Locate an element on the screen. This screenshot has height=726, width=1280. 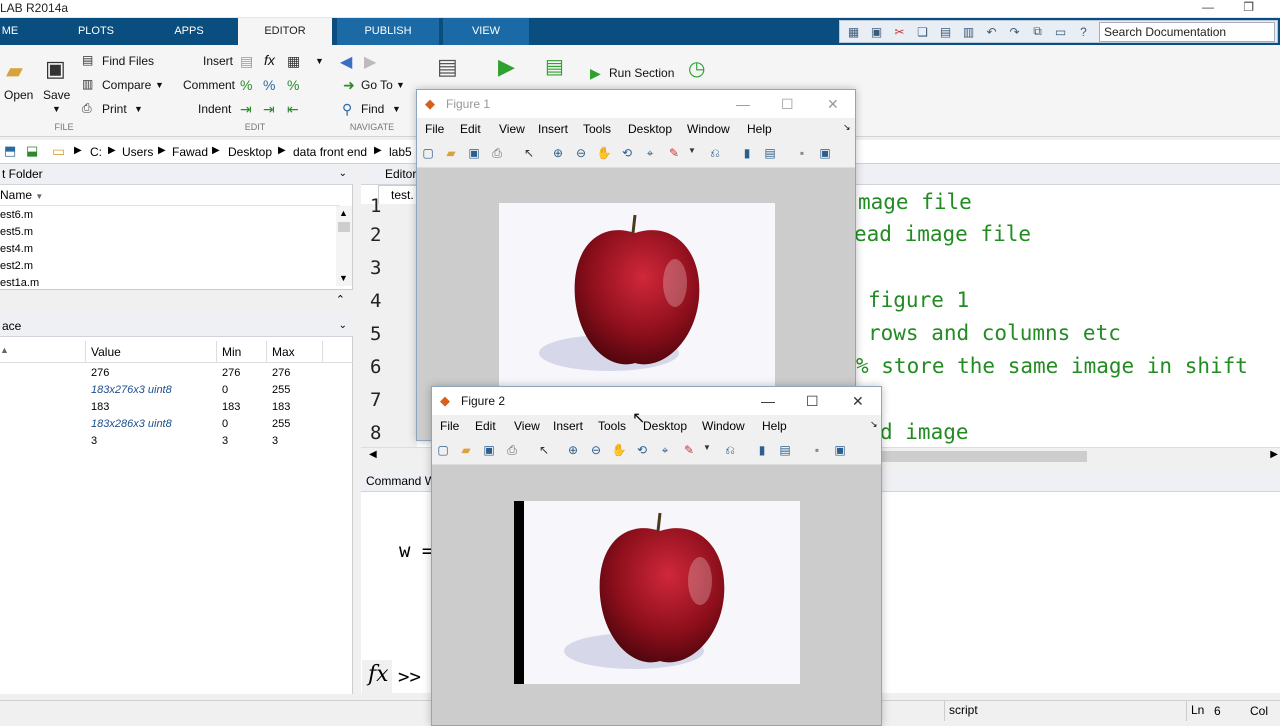
folder-scrollbar: ▲ ▼ is located at coordinates (344, 246).